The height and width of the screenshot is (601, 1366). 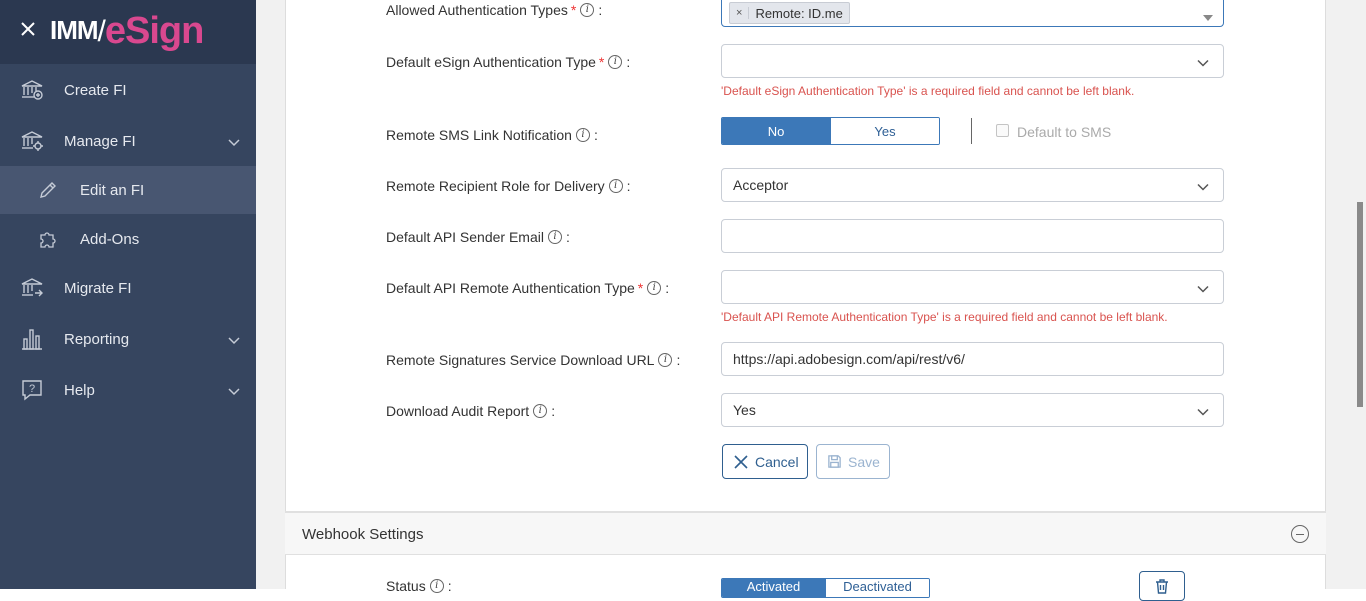 What do you see at coordinates (128, 239) in the screenshot?
I see `sidebar-item-add-ons: Add-Ons` at bounding box center [128, 239].